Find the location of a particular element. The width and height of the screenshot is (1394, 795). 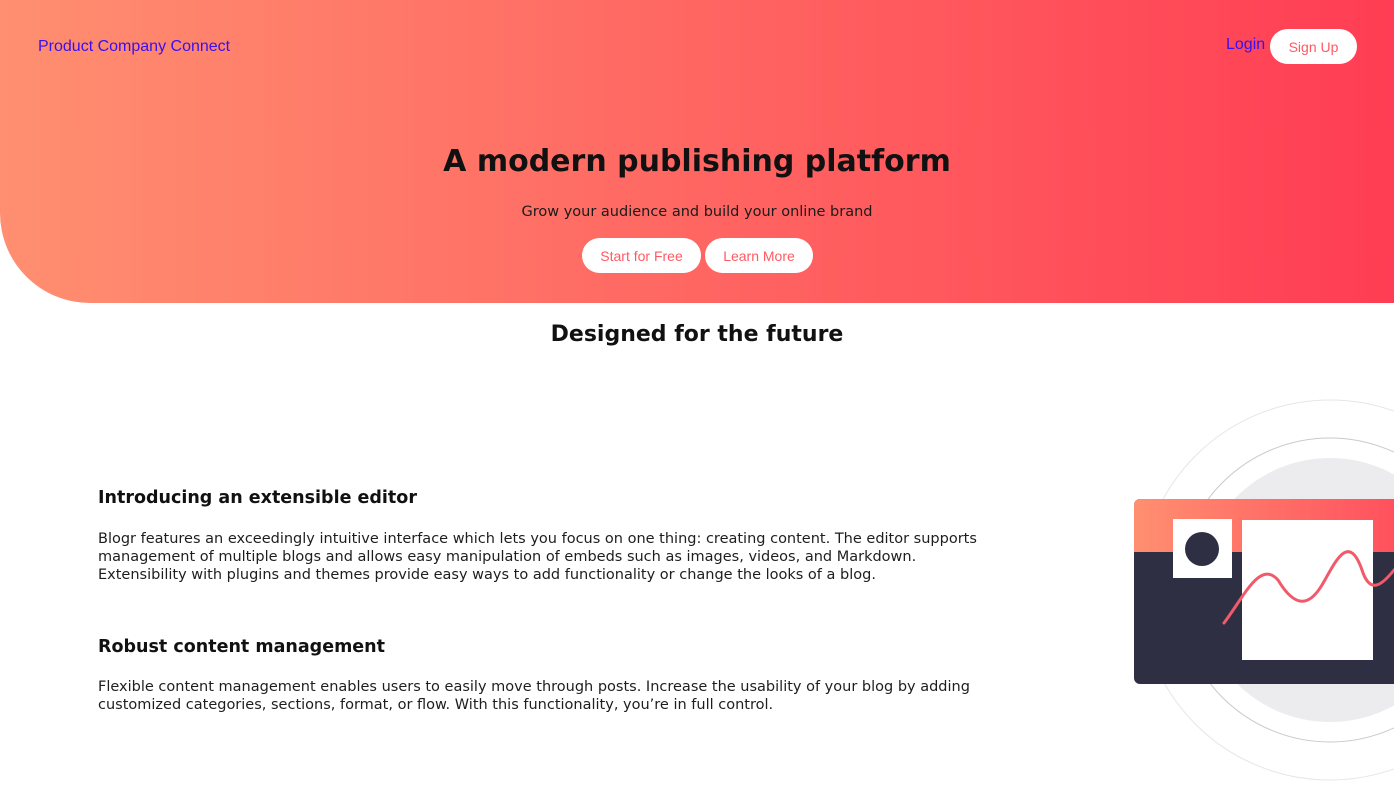

editor-illustration-icon is located at coordinates (1264, 590).